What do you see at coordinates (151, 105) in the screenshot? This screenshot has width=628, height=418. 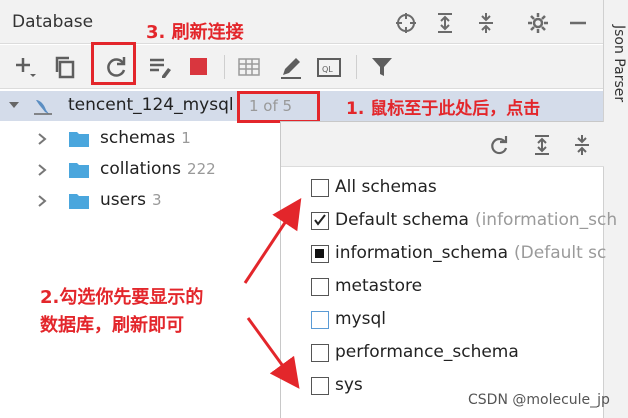 I see `datasource-name: tencent_124_mysql` at bounding box center [151, 105].